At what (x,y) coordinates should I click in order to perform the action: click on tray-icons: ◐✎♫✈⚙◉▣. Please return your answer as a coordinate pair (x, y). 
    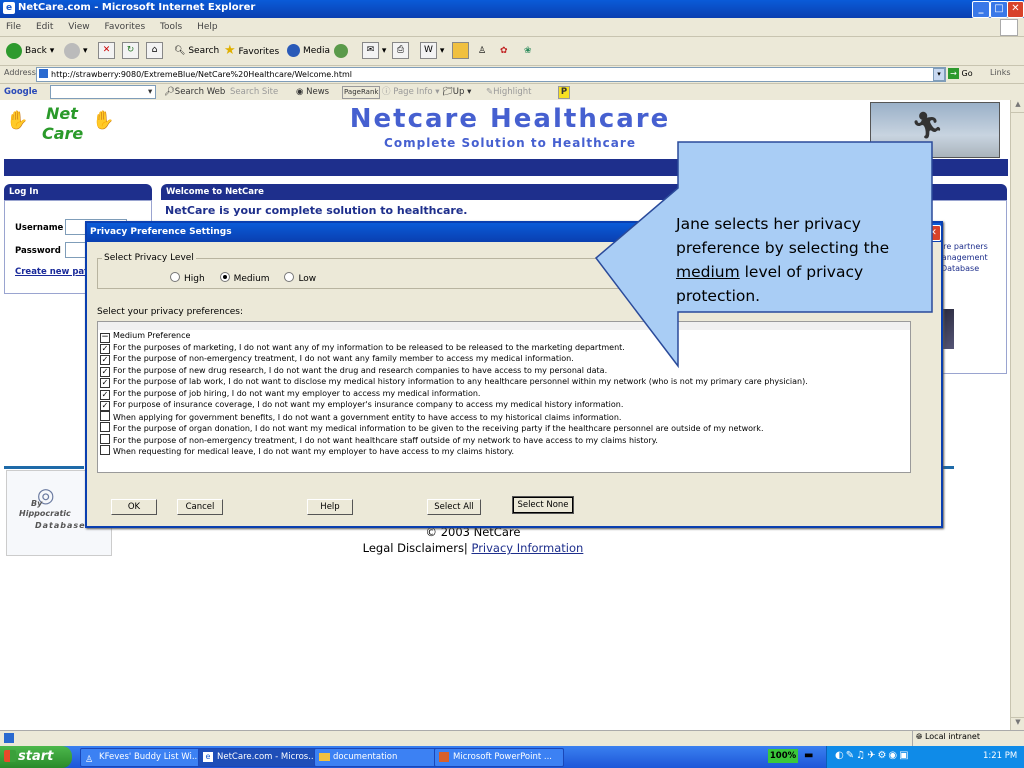
    Looking at the image, I should click on (873, 755).